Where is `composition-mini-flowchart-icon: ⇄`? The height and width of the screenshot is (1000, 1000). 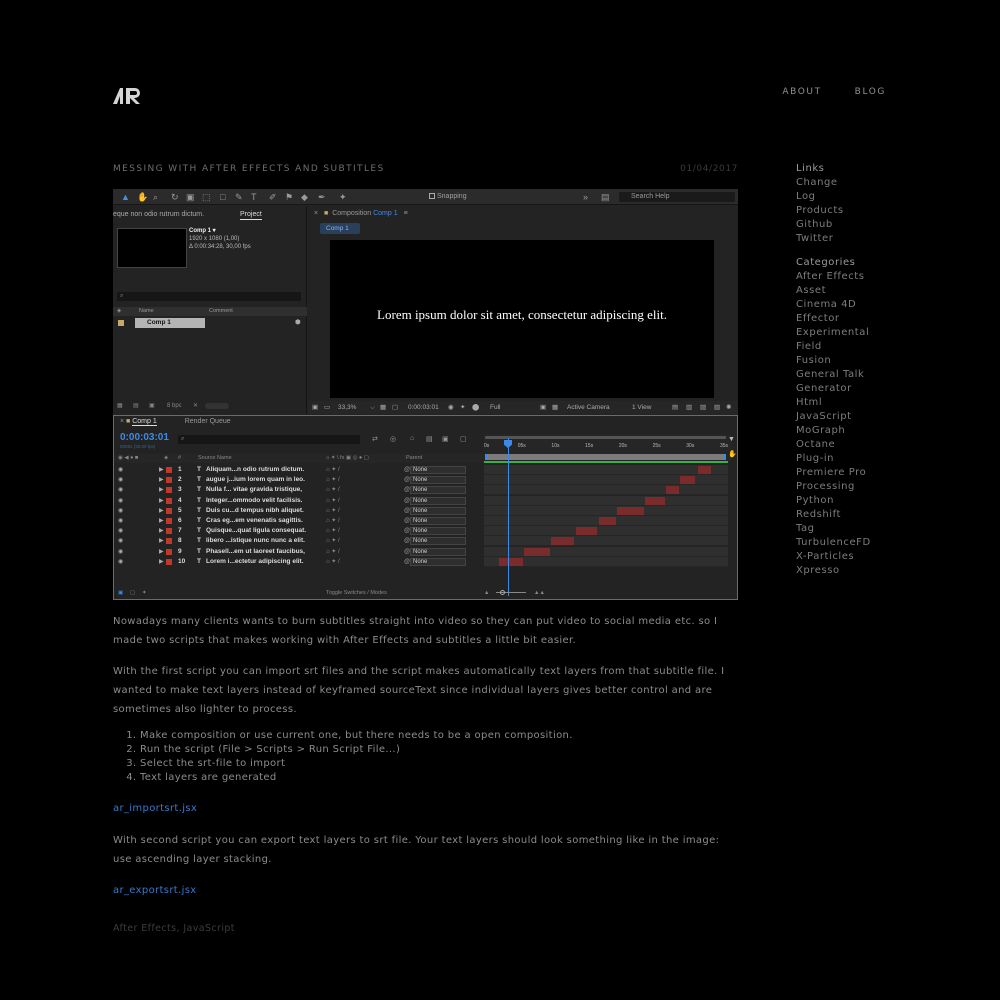
composition-mini-flowchart-icon: ⇄ is located at coordinates (375, 439).